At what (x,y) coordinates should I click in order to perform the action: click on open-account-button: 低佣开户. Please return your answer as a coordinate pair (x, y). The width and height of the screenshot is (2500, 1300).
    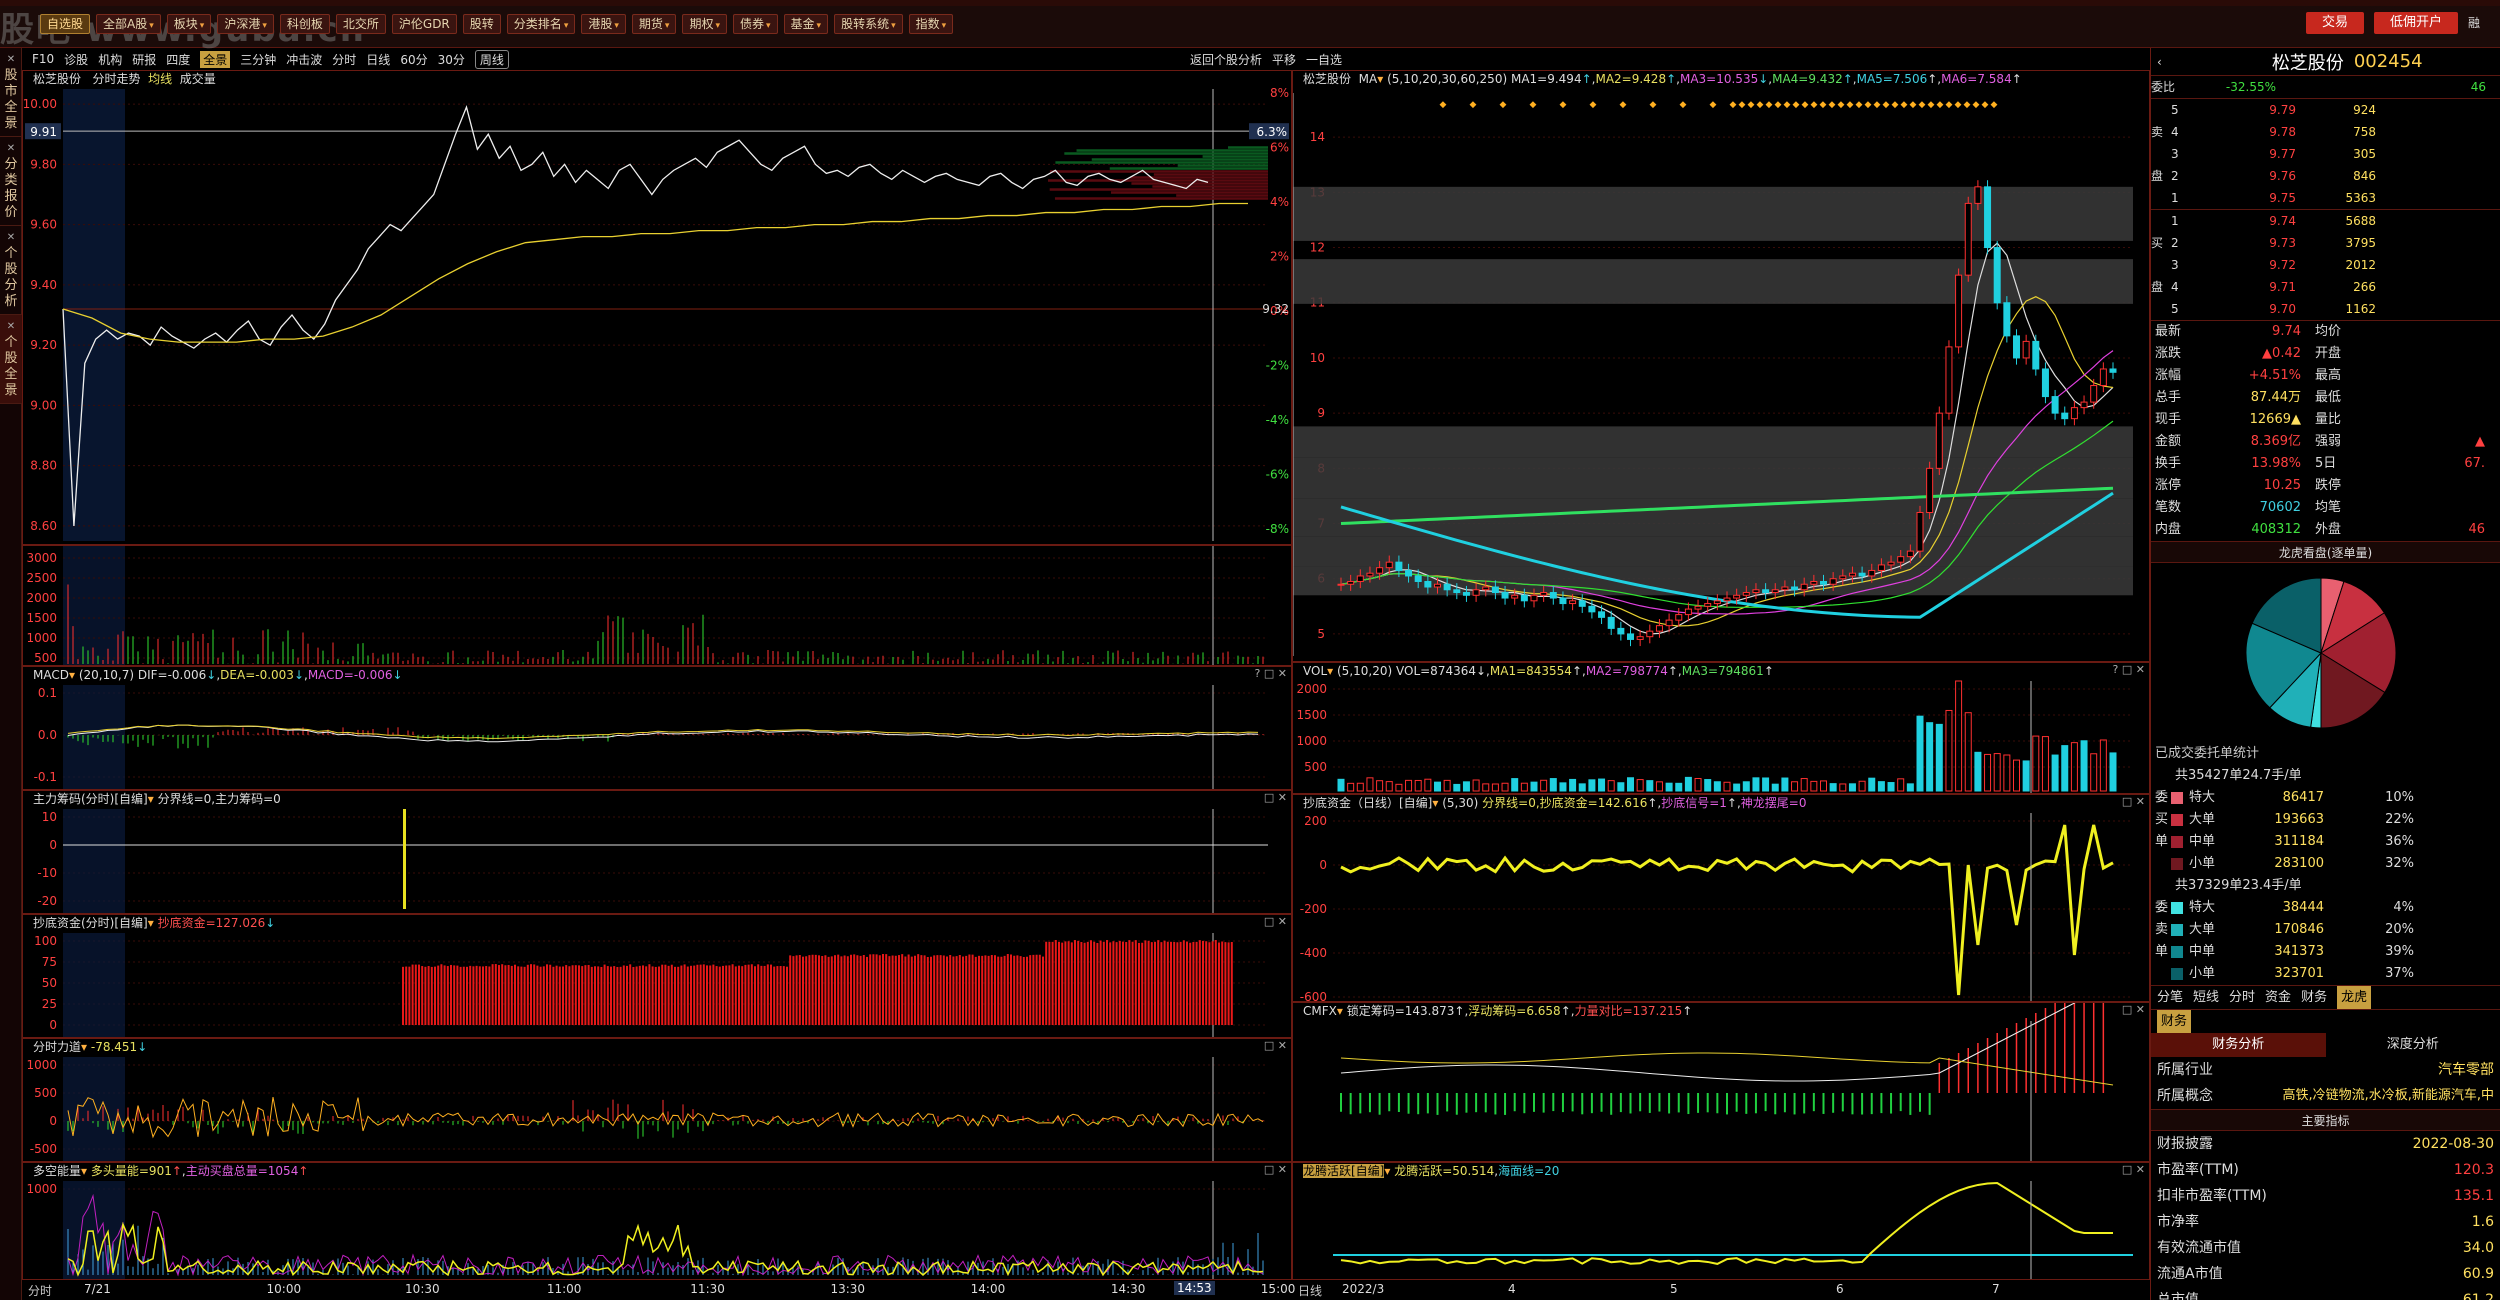
    Looking at the image, I should click on (2415, 23).